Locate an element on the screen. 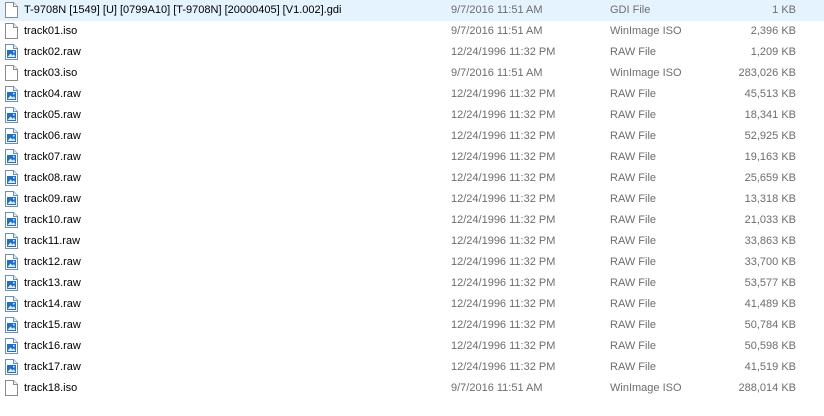 The image size is (824, 416). file-name: track15.raw is located at coordinates (52, 325).